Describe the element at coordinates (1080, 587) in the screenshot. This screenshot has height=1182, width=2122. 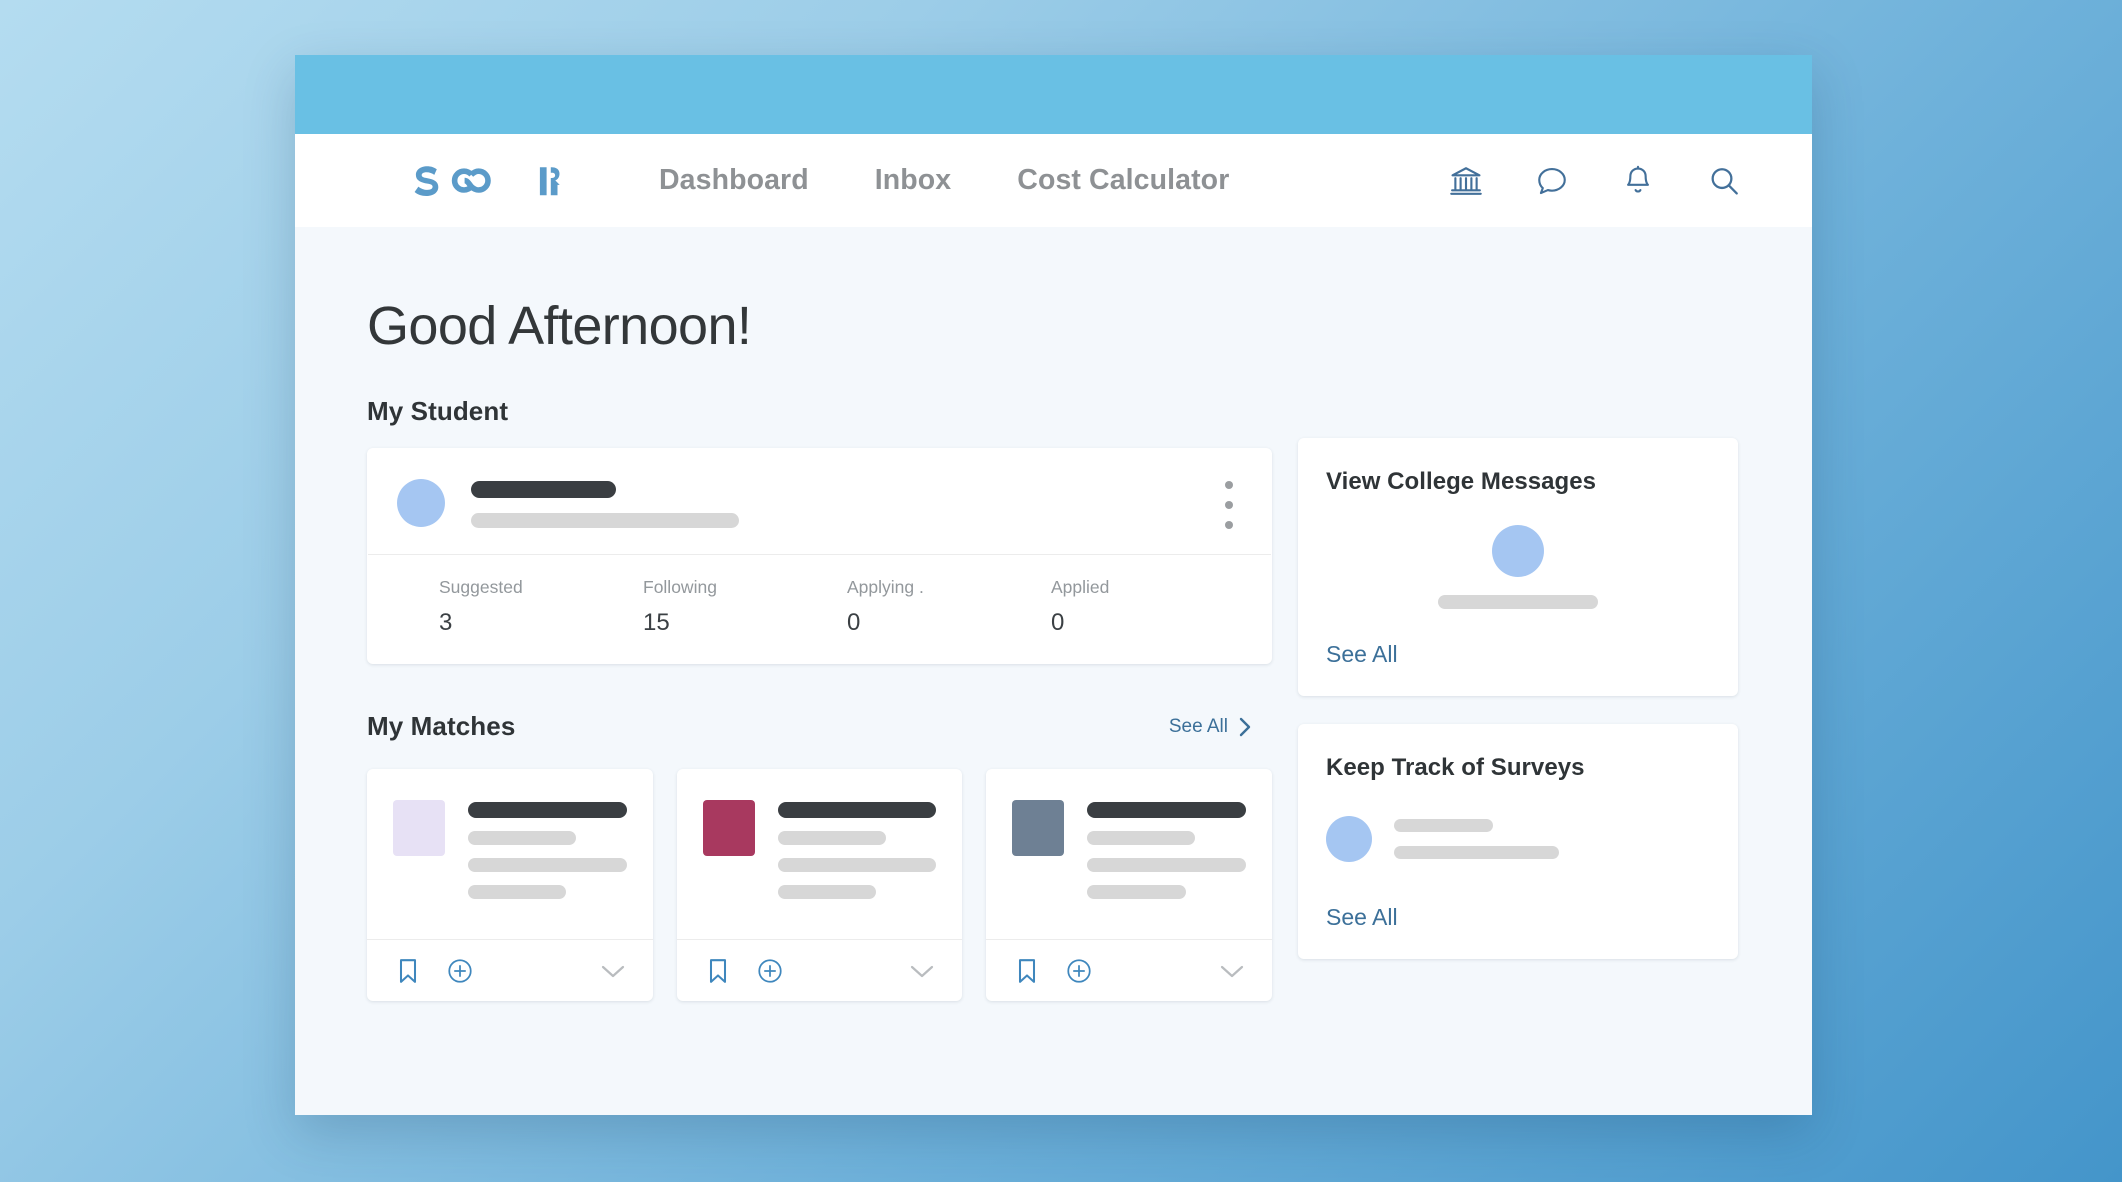
I see `stat-label: Applied` at that location.